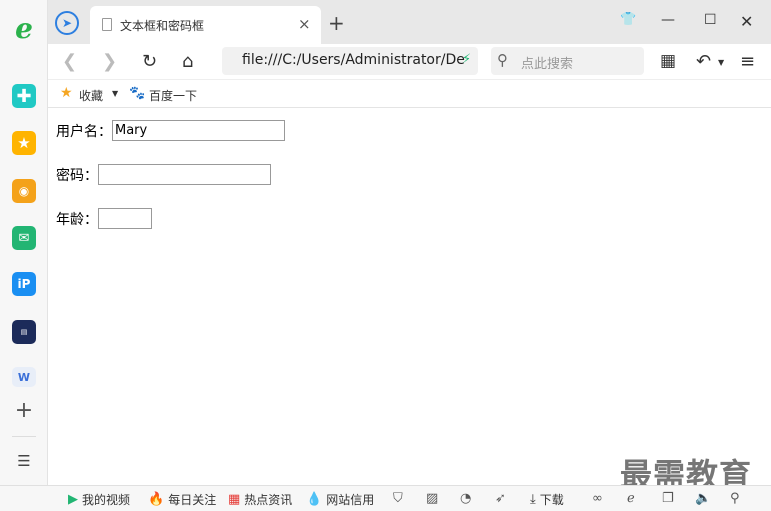  I want to click on ie-small-icon: ℯ, so click(631, 498).